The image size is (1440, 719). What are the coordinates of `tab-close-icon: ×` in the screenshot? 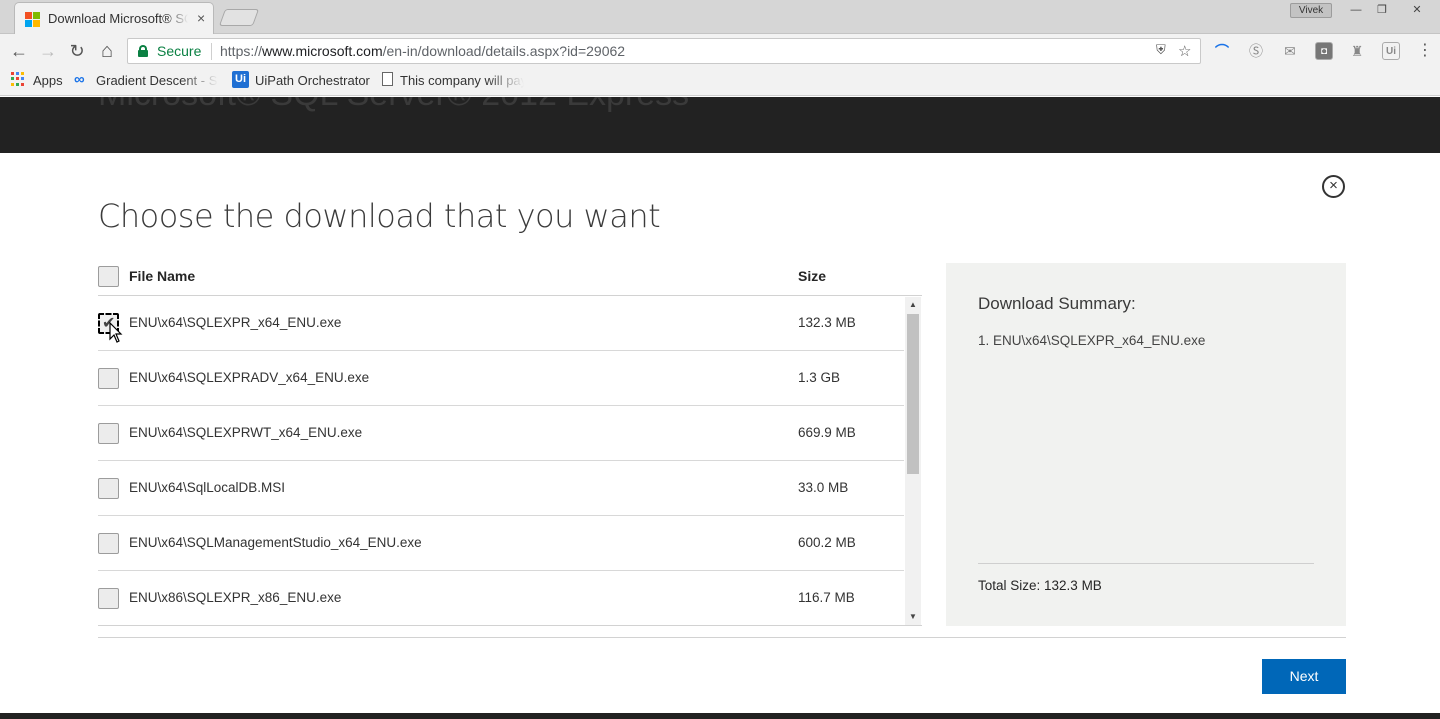 It's located at (201, 18).